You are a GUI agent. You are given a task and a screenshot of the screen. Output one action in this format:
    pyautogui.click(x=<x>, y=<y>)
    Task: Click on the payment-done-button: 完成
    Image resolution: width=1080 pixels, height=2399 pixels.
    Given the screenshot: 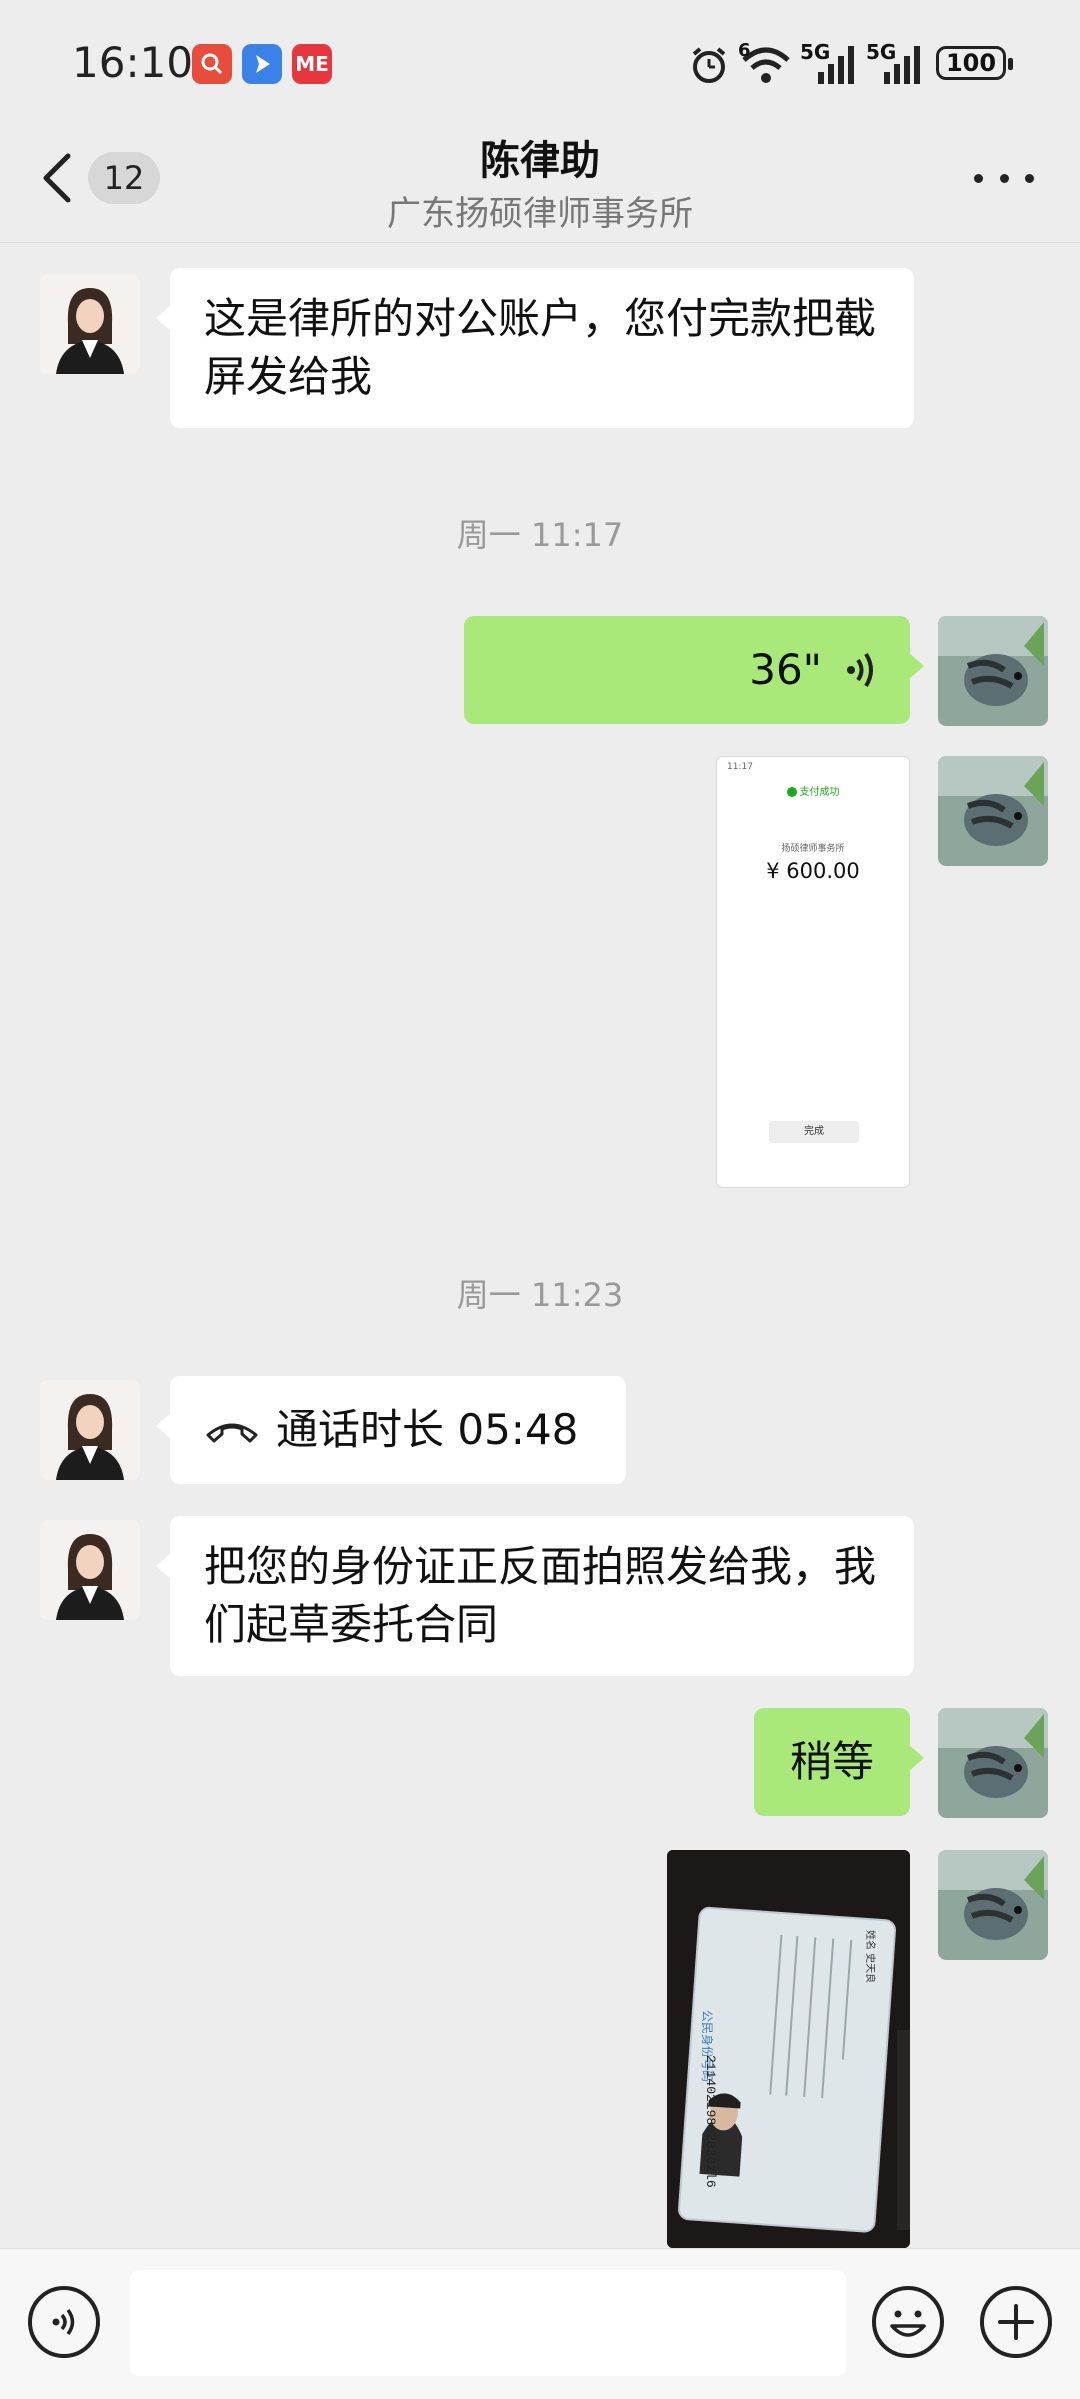 What is the action you would take?
    pyautogui.click(x=814, y=1132)
    